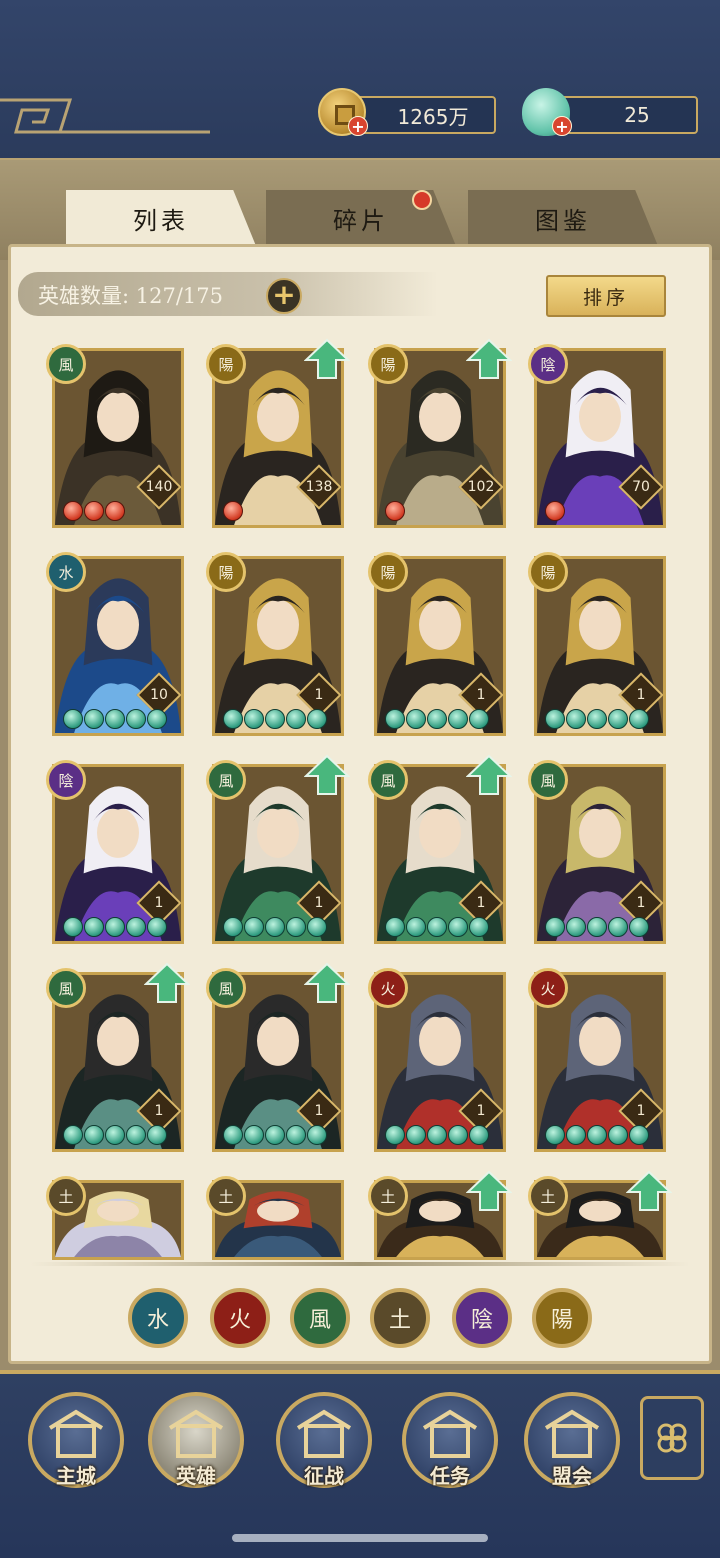  What do you see at coordinates (482, 1318) in the screenshot?
I see `filter-yin-button: 陰` at bounding box center [482, 1318].